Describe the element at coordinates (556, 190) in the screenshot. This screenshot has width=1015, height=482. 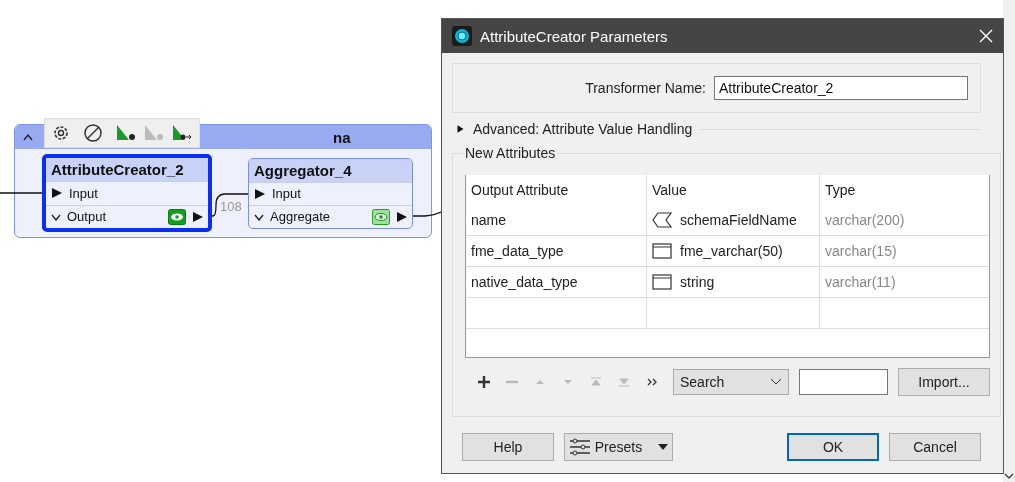
I see `column-header: Output Attribute` at that location.